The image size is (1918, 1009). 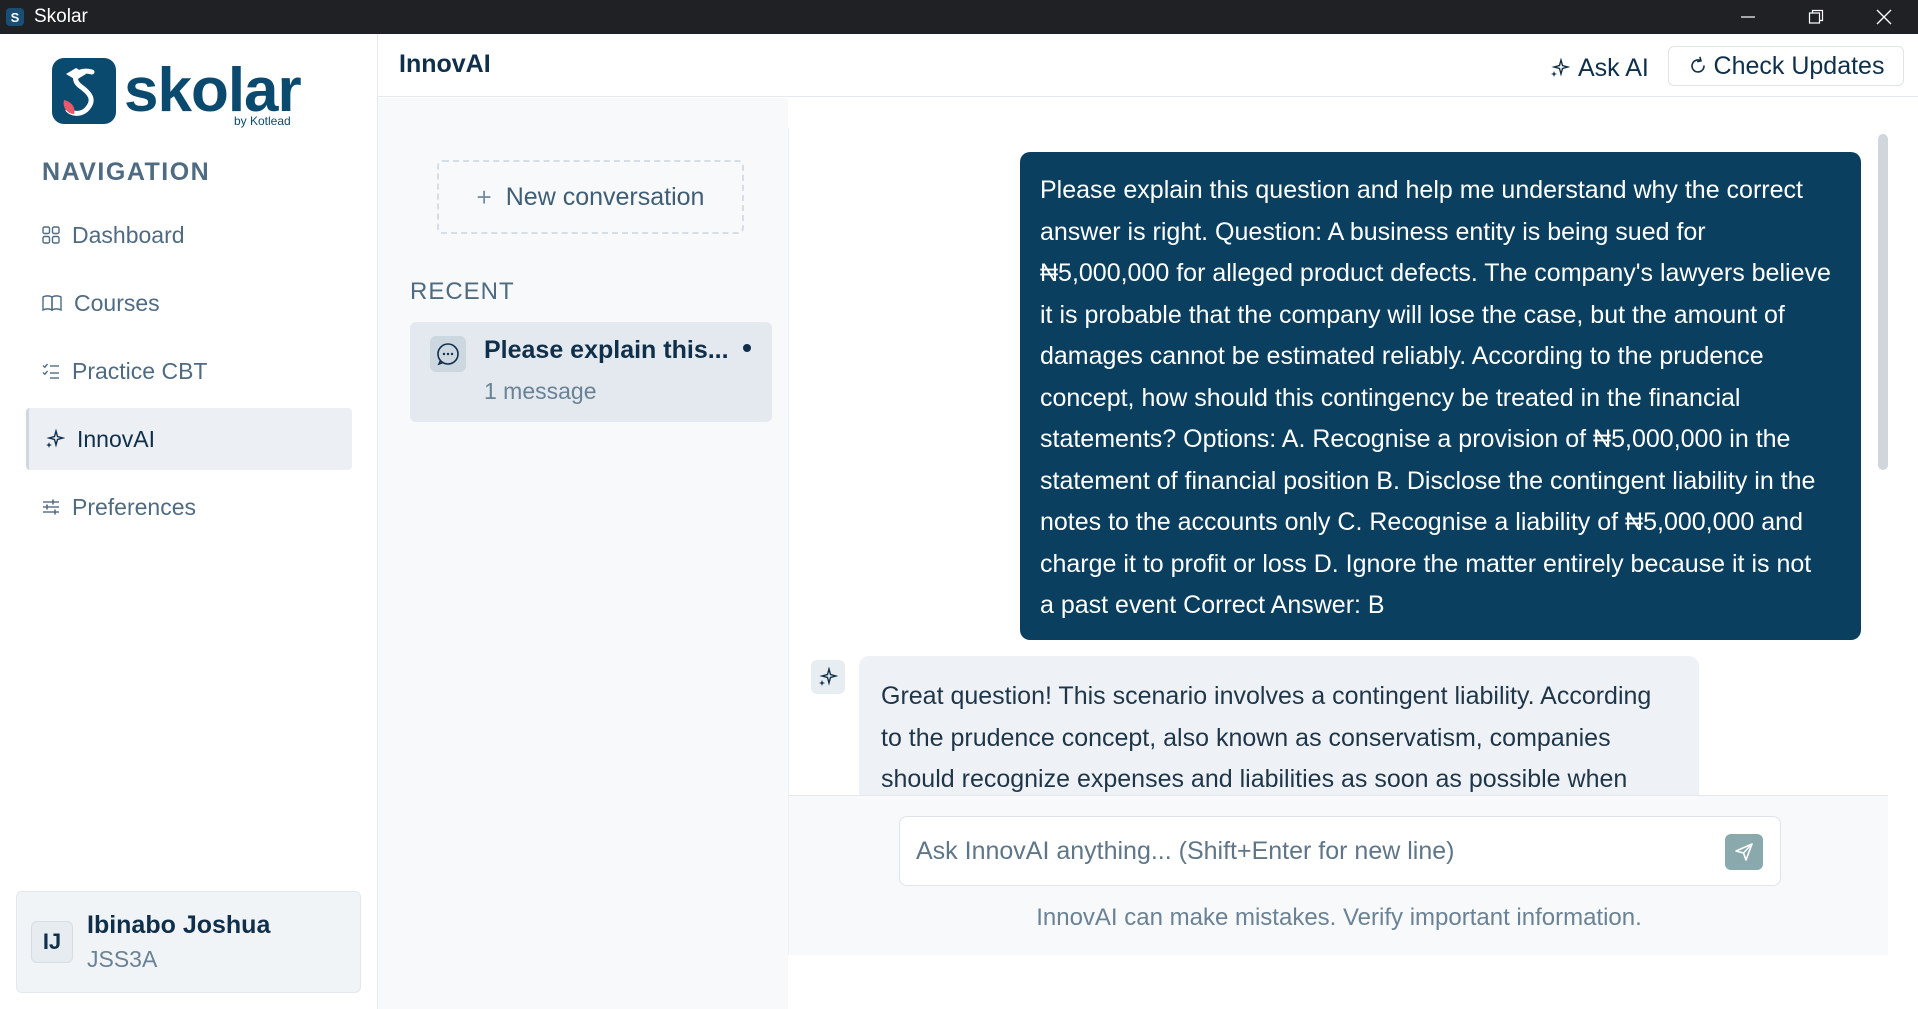 What do you see at coordinates (15, 17) in the screenshot?
I see `skolar-logo-icon: S` at bounding box center [15, 17].